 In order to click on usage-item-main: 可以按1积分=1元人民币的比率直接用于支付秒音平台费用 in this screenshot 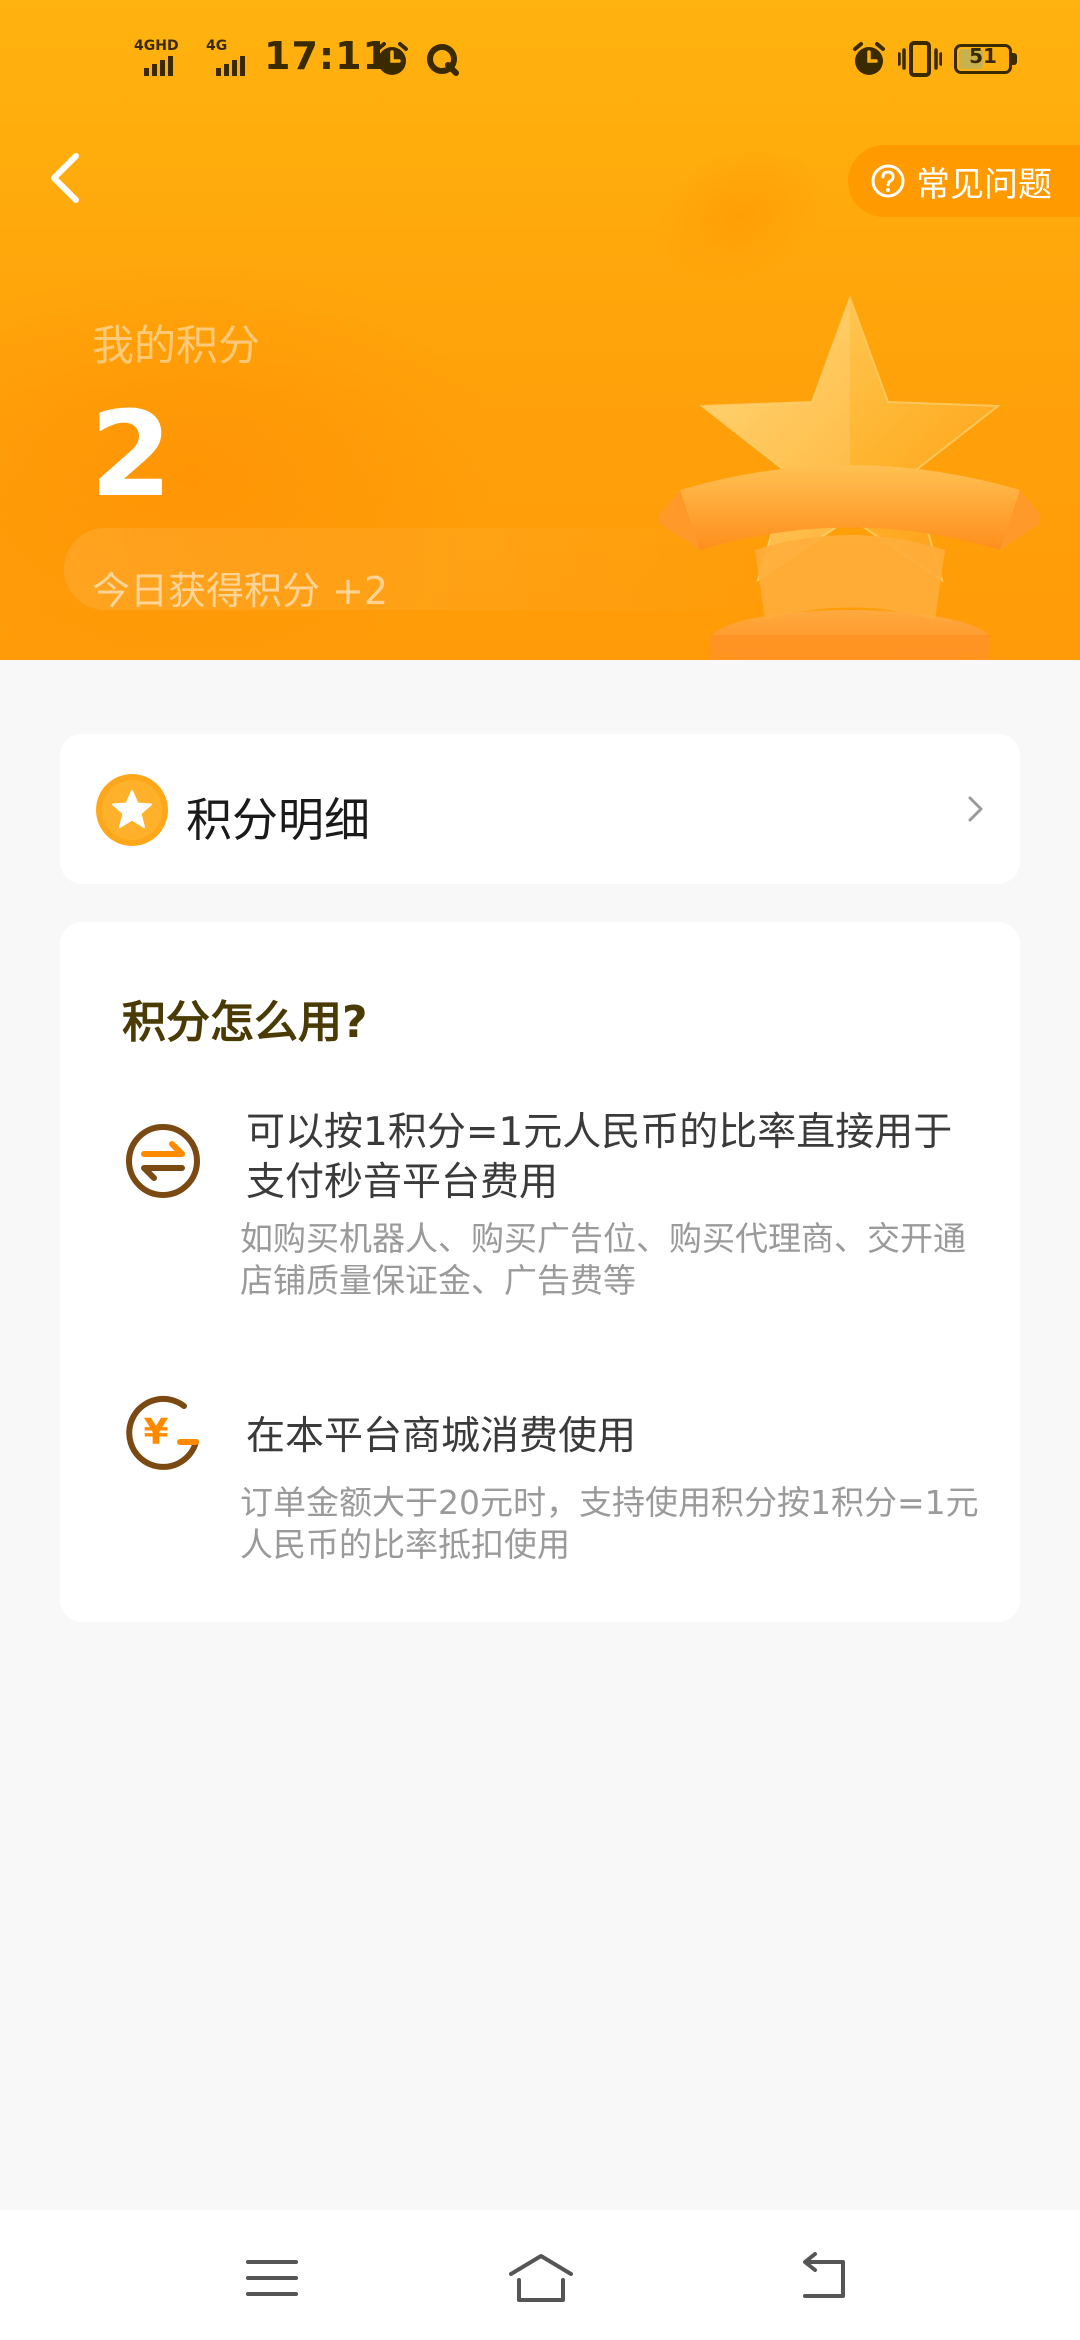, I will do `click(599, 1157)`.